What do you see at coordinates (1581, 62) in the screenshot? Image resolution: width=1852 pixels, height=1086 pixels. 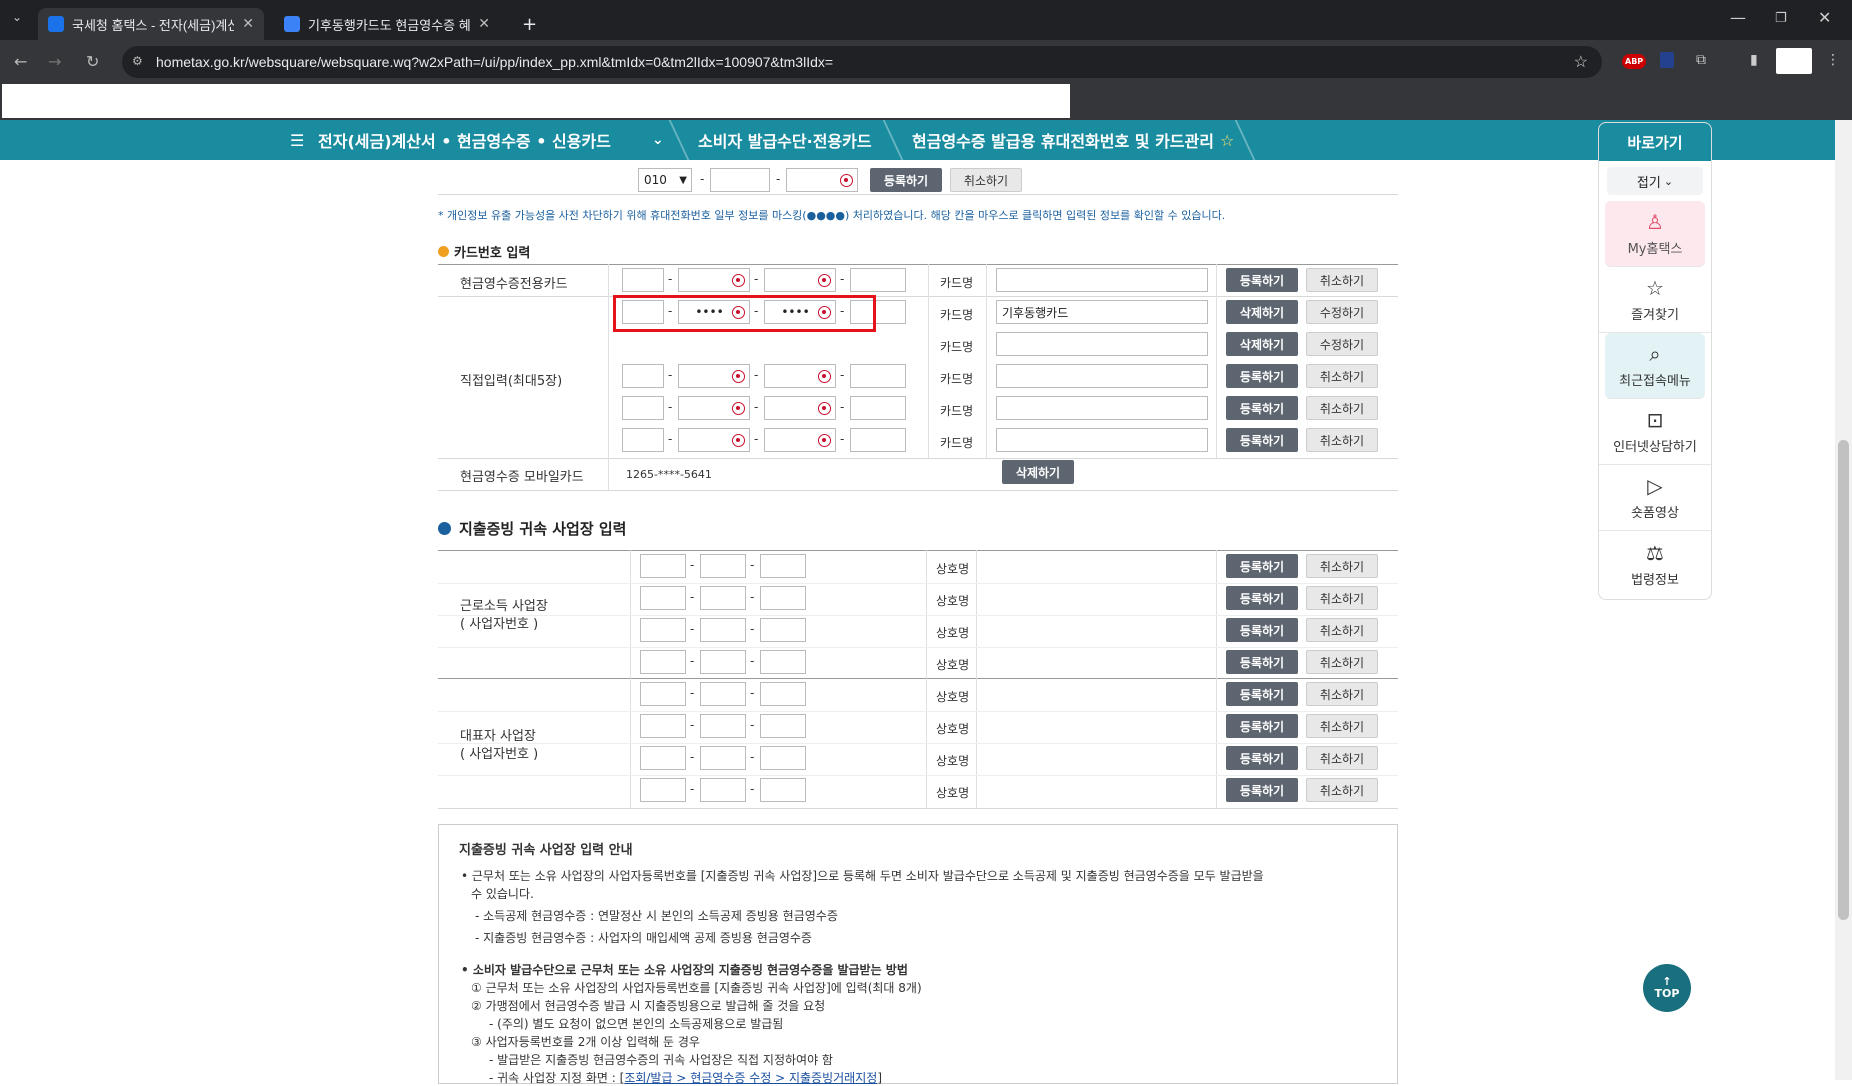 I see `bookmark-star-icon: ☆` at bounding box center [1581, 62].